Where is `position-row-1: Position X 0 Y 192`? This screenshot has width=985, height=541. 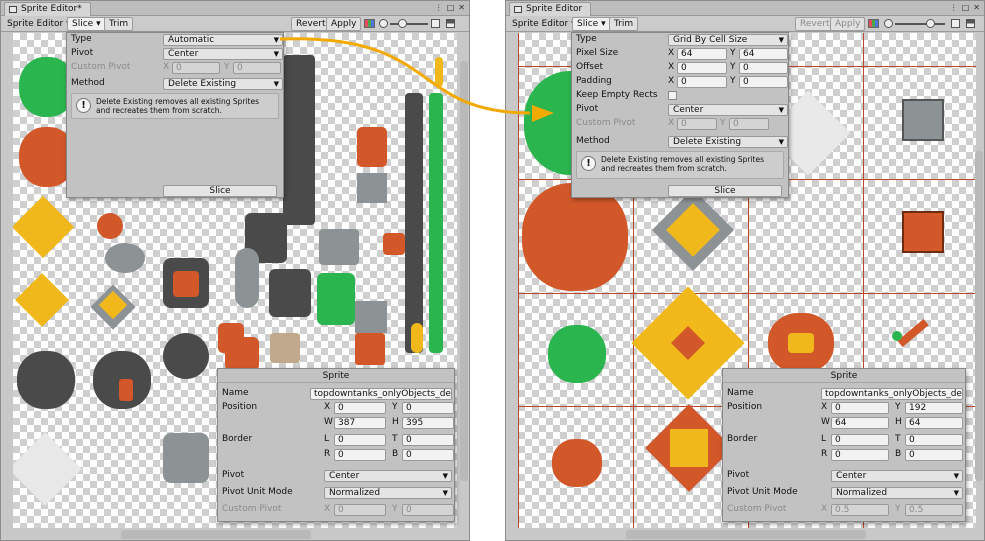 position-row-1: Position X 0 Y 192 is located at coordinates (845, 408).